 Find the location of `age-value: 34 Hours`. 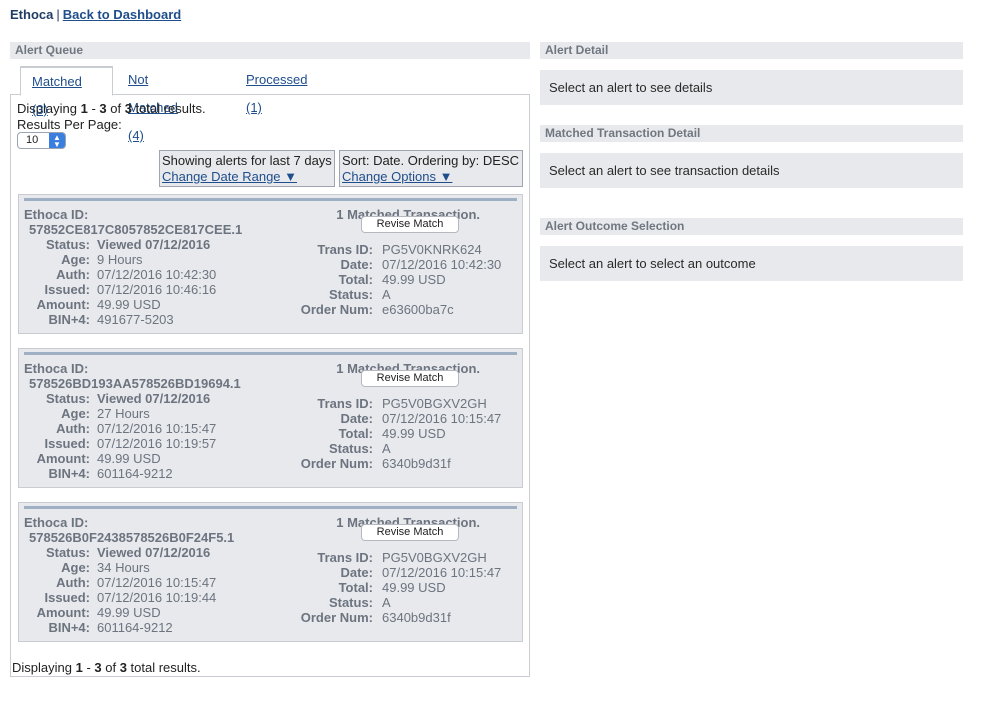

age-value: 34 Hours is located at coordinates (123, 567).